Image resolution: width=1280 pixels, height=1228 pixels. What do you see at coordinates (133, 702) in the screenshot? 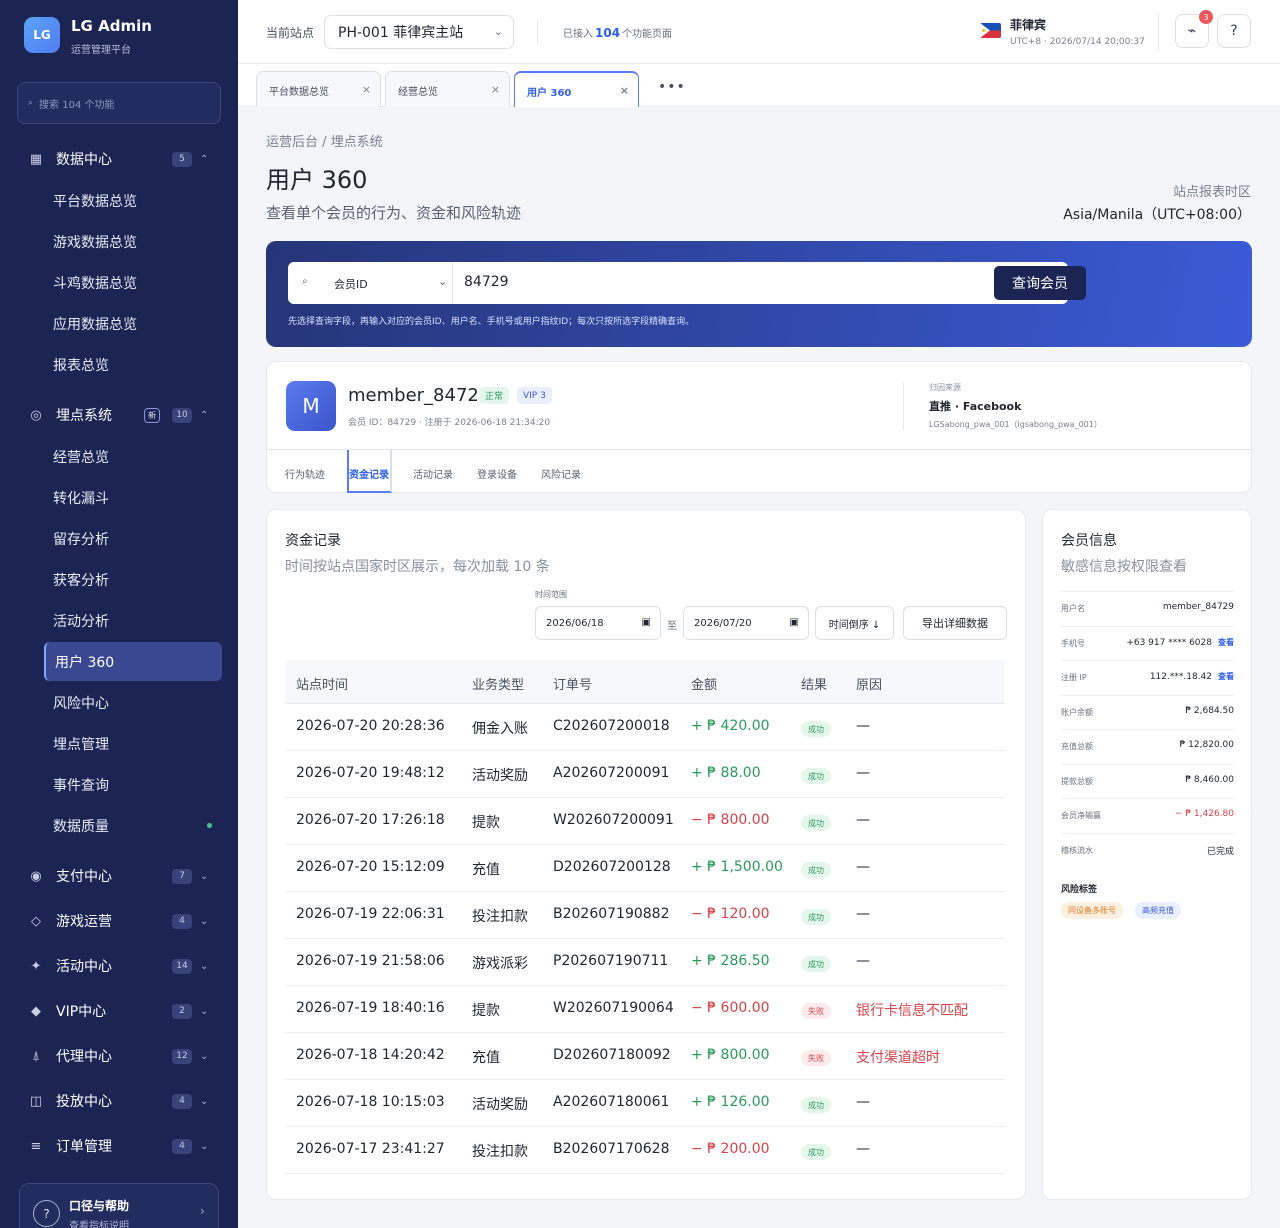
I see `sidebar-item: 风险中心` at bounding box center [133, 702].